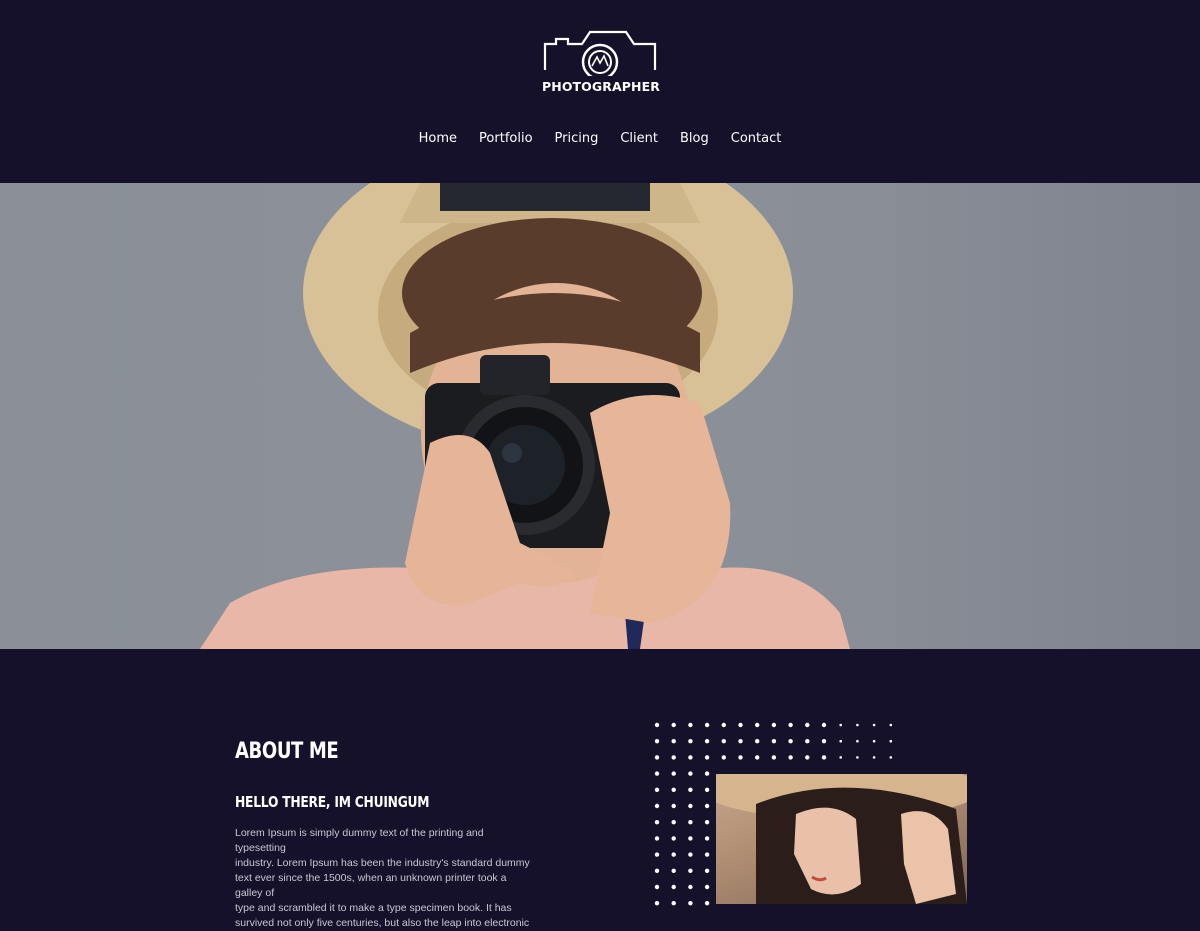  What do you see at coordinates (577, 139) in the screenshot?
I see `nav-pricing: Pricing` at bounding box center [577, 139].